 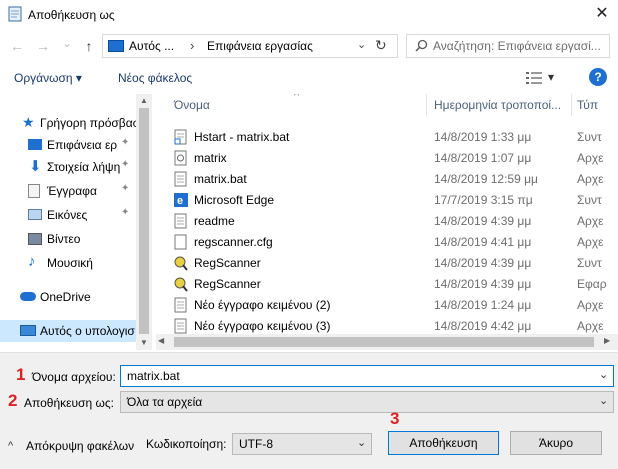 I want to click on nav-item-quick-access: ★ Γρήγορη πρόσβαση, so click(x=76, y=123).